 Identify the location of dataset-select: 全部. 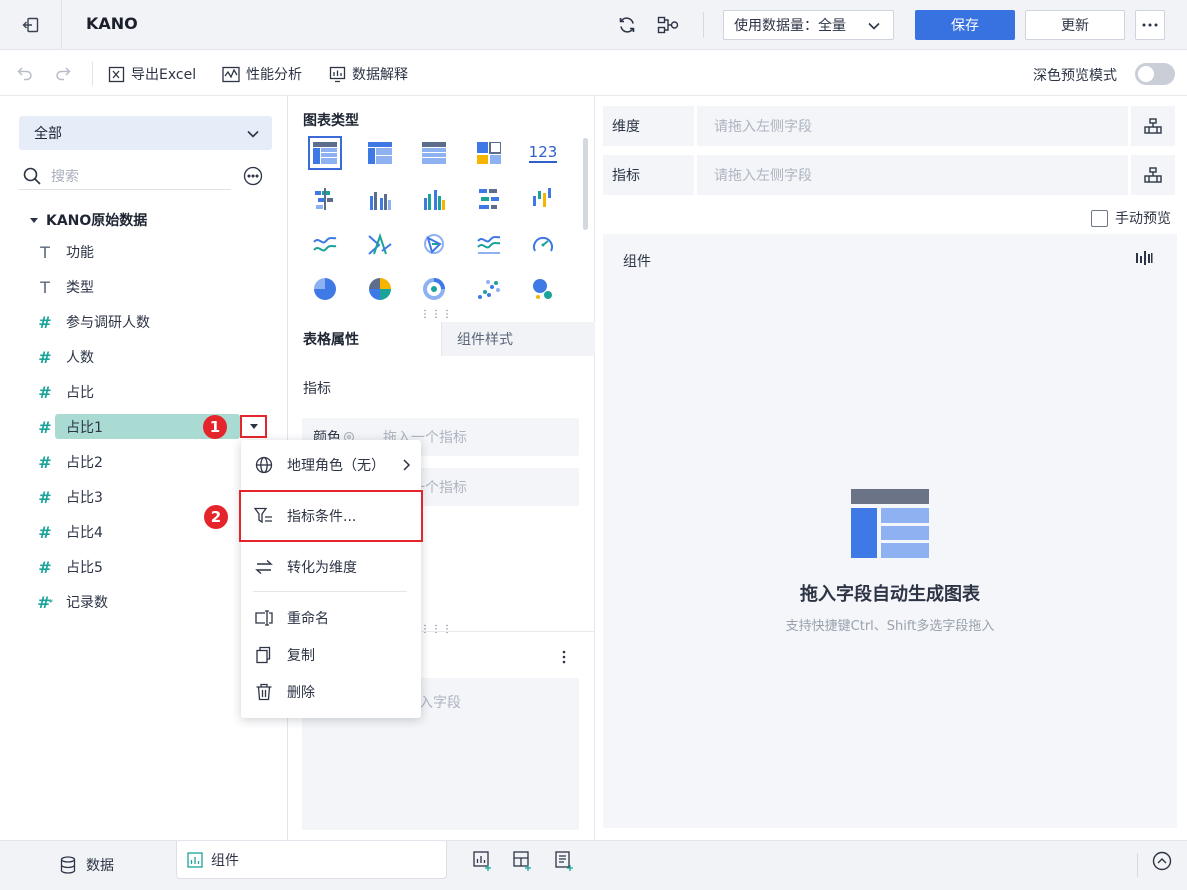
(145, 133).